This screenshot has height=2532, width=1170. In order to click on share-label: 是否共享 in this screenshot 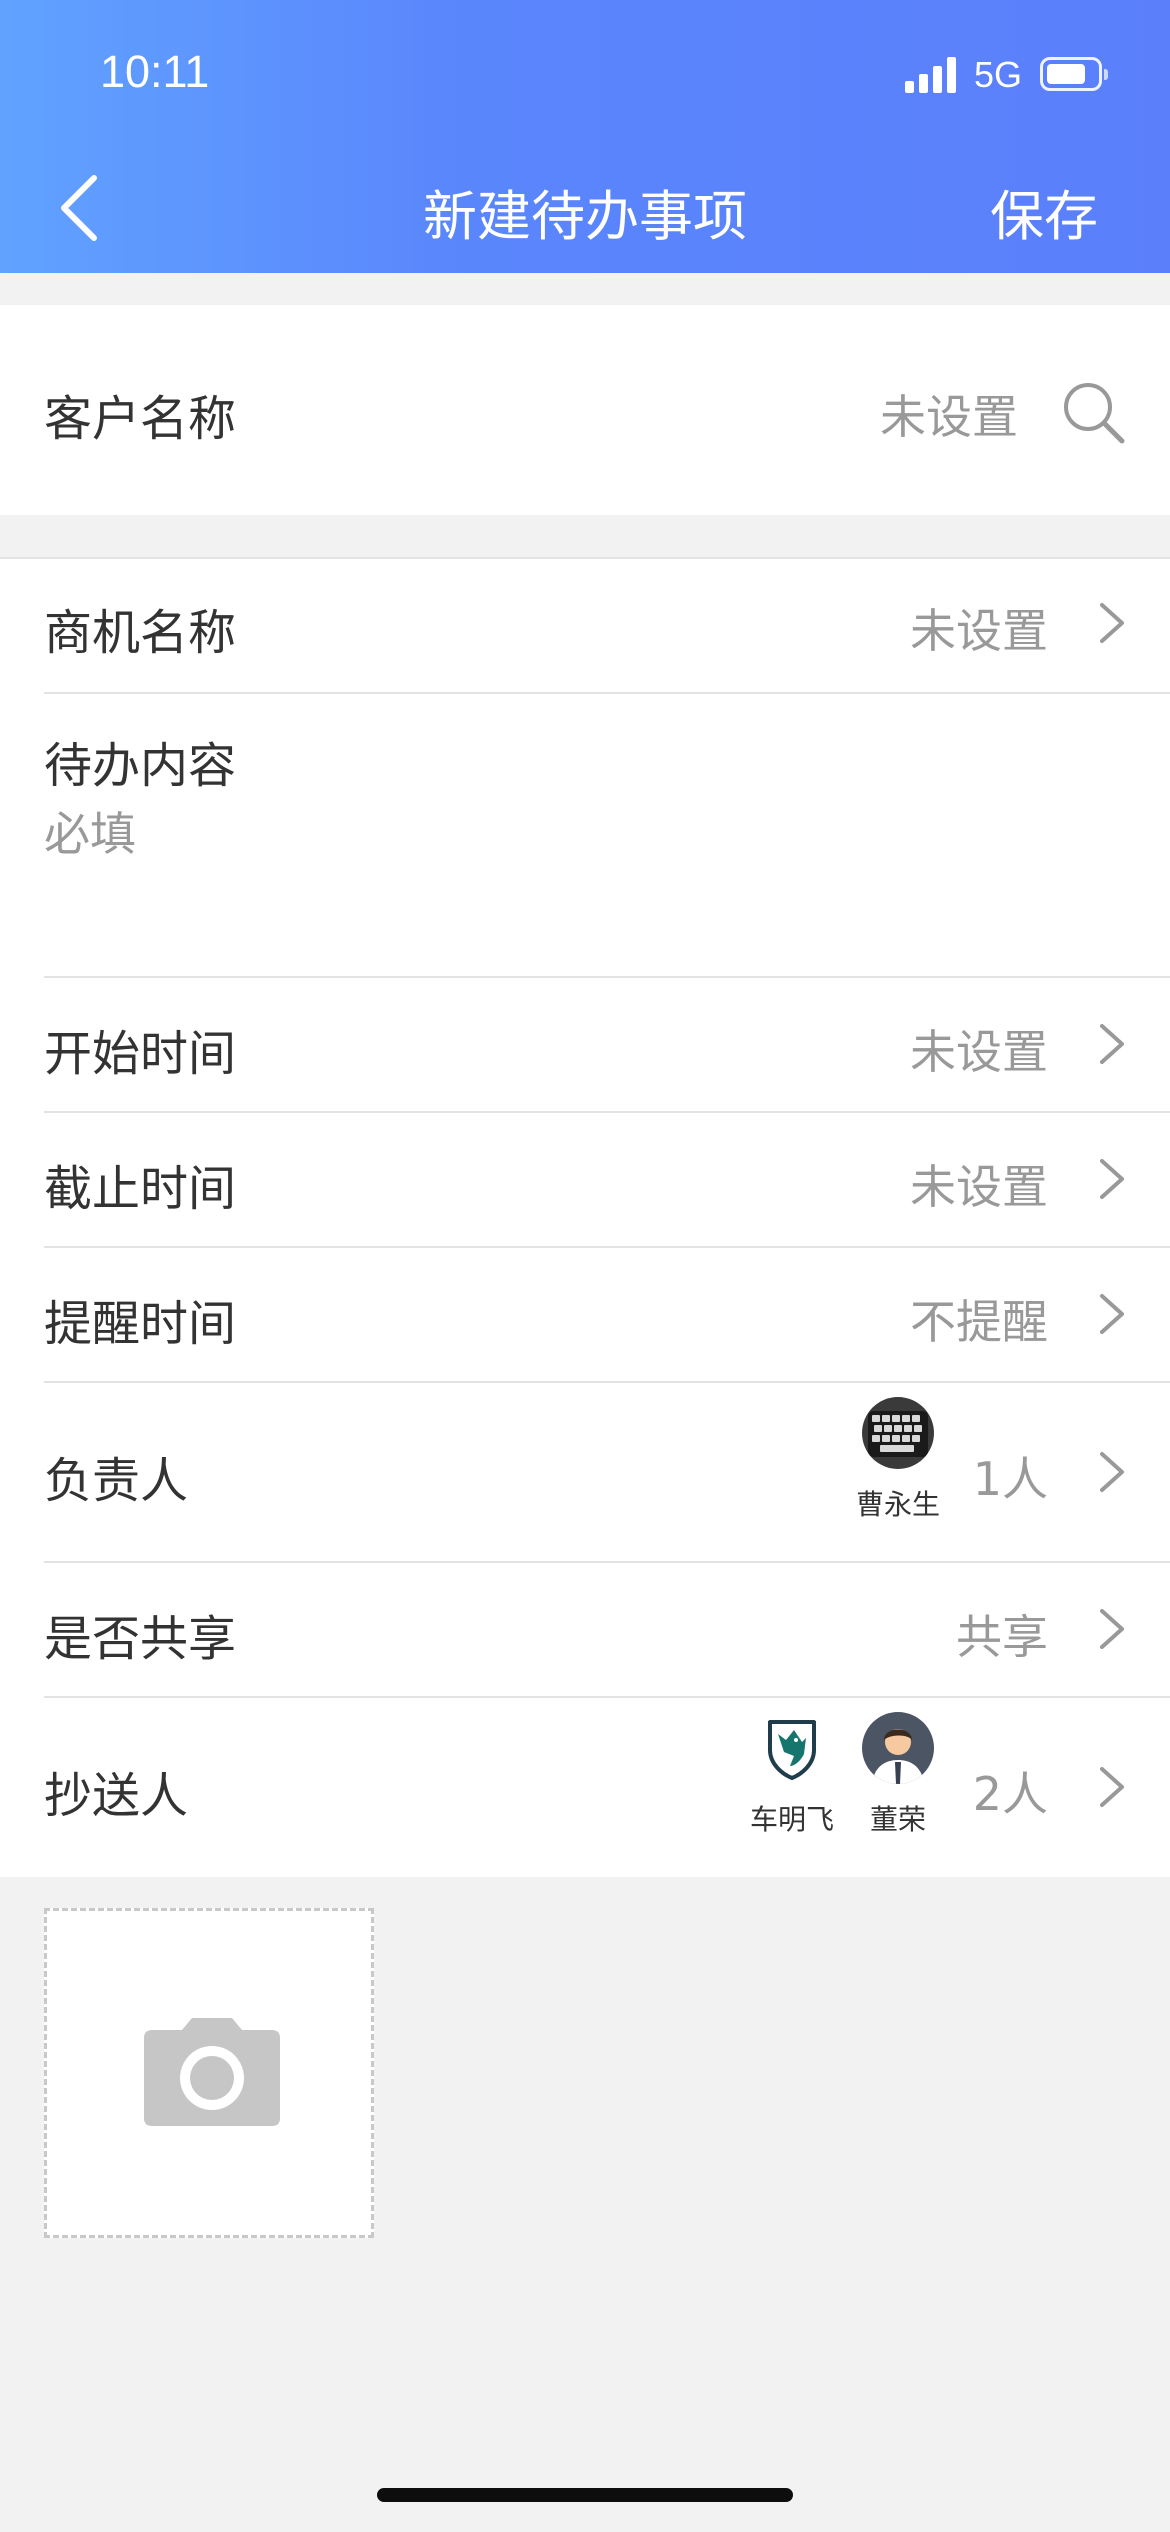, I will do `click(140, 1639)`.